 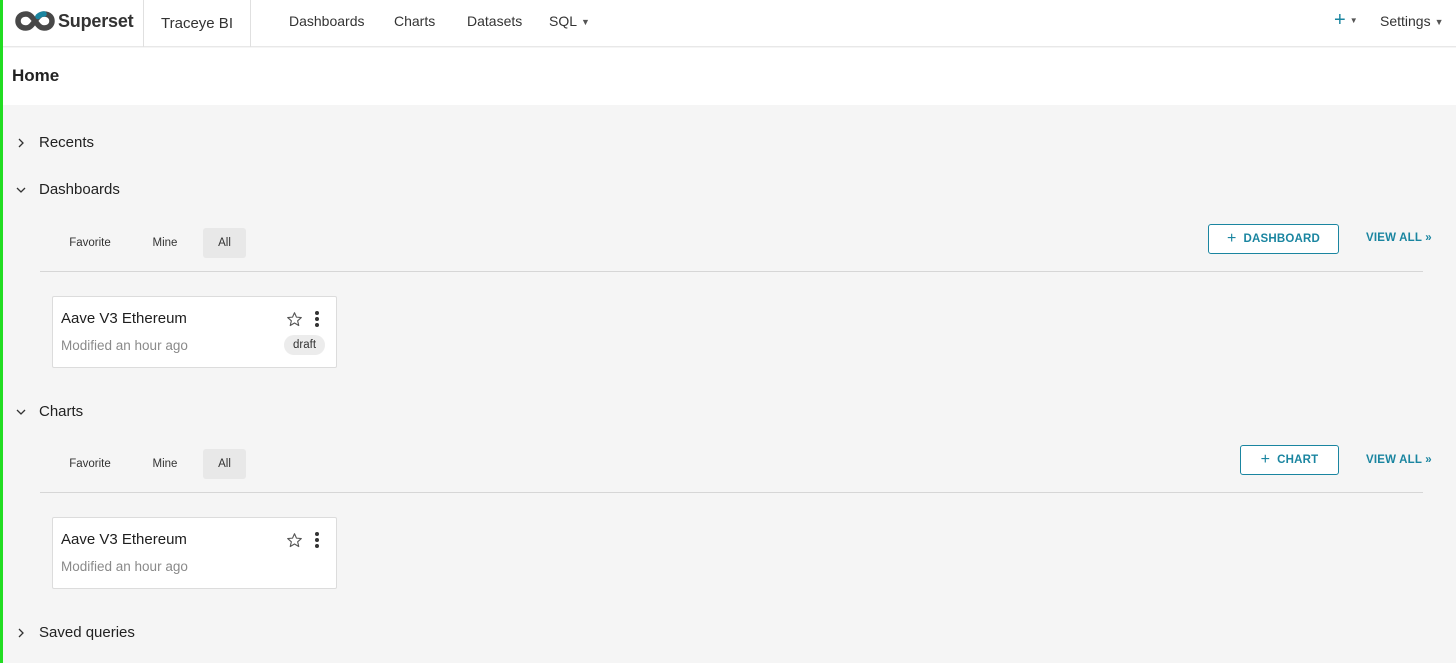 I want to click on dashboards-tab-favorite: Favorite, so click(x=90, y=243).